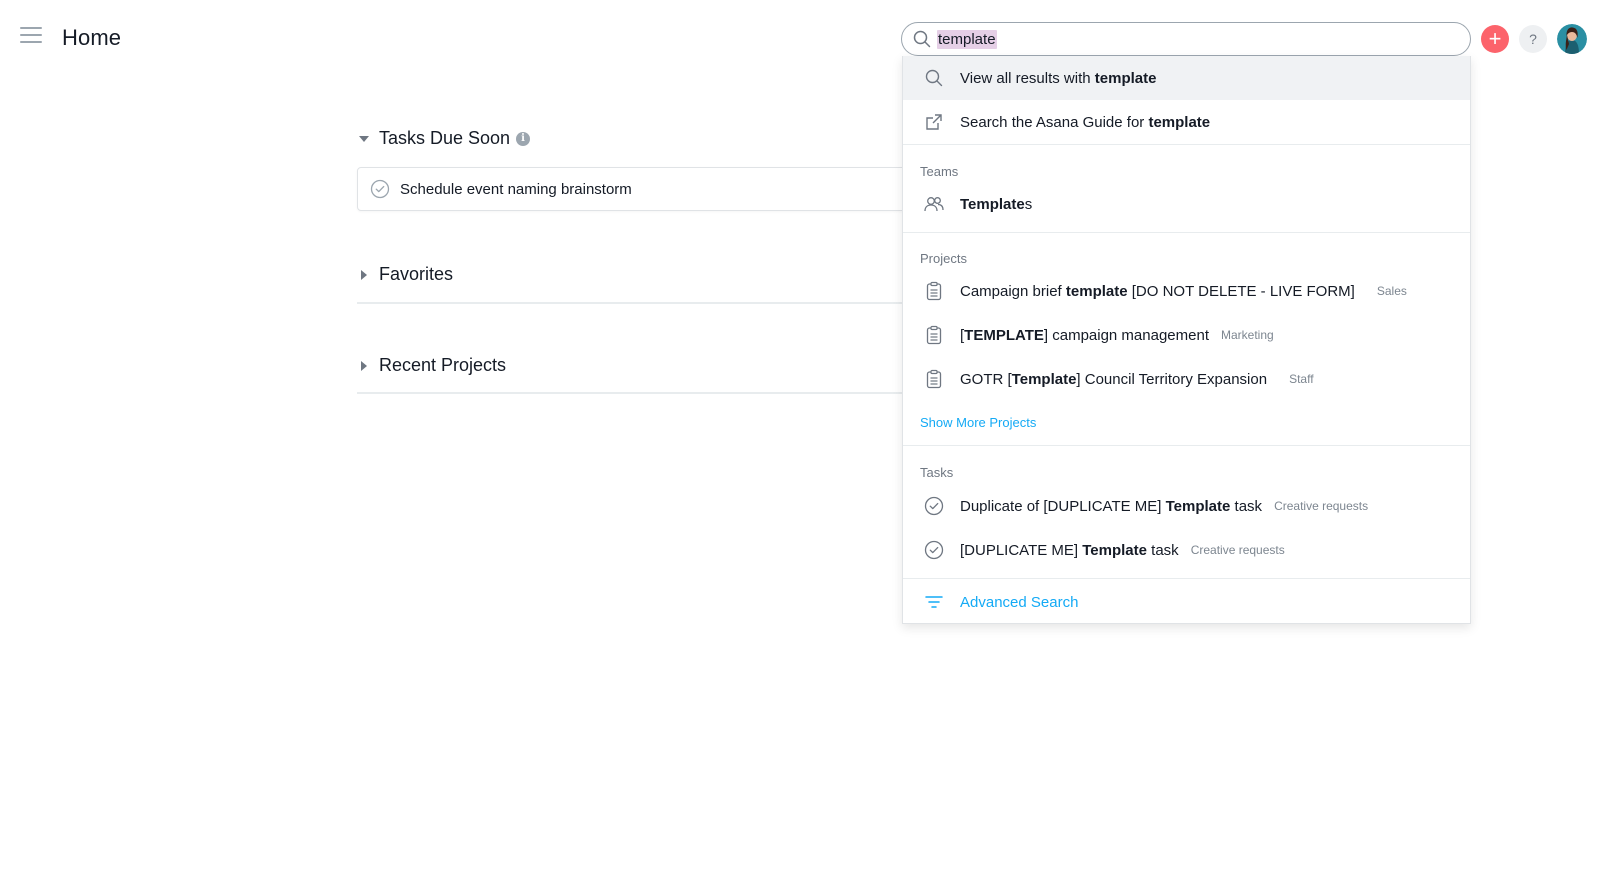 Image resolution: width=1600 pixels, height=877 pixels. I want to click on project-team: Staff, so click(1301, 379).